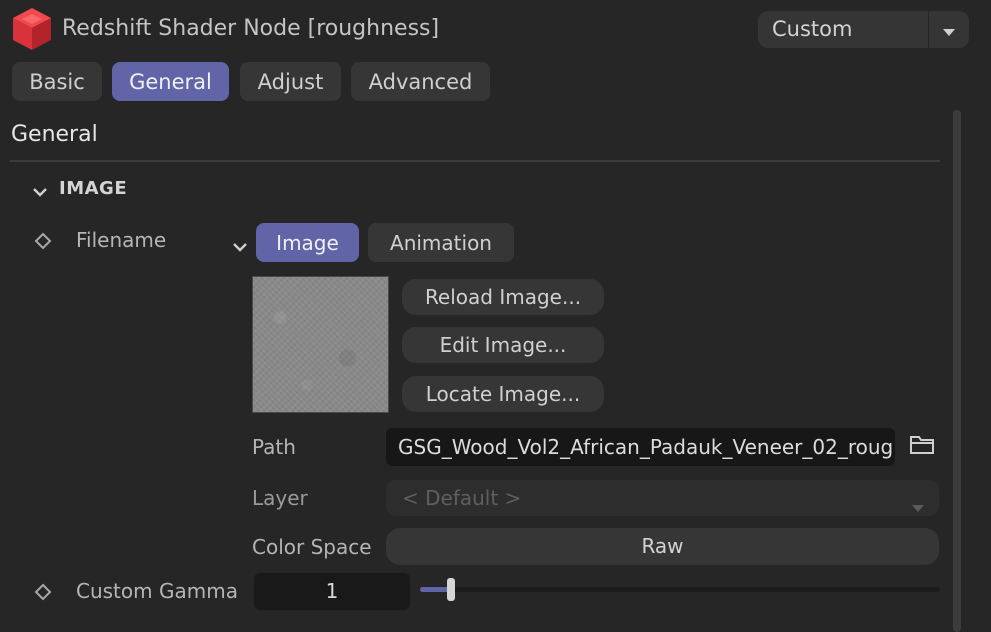  What do you see at coordinates (451, 589) in the screenshot?
I see `custom-gamma-slider-handle` at bounding box center [451, 589].